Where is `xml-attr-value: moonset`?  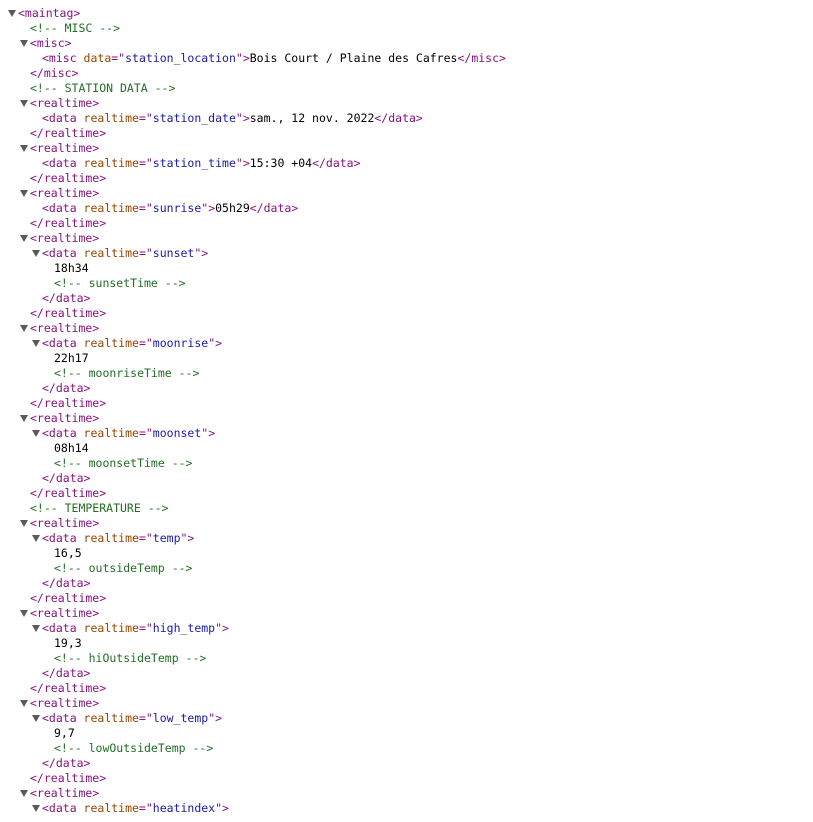
xml-attr-value: moonset is located at coordinates (177, 433).